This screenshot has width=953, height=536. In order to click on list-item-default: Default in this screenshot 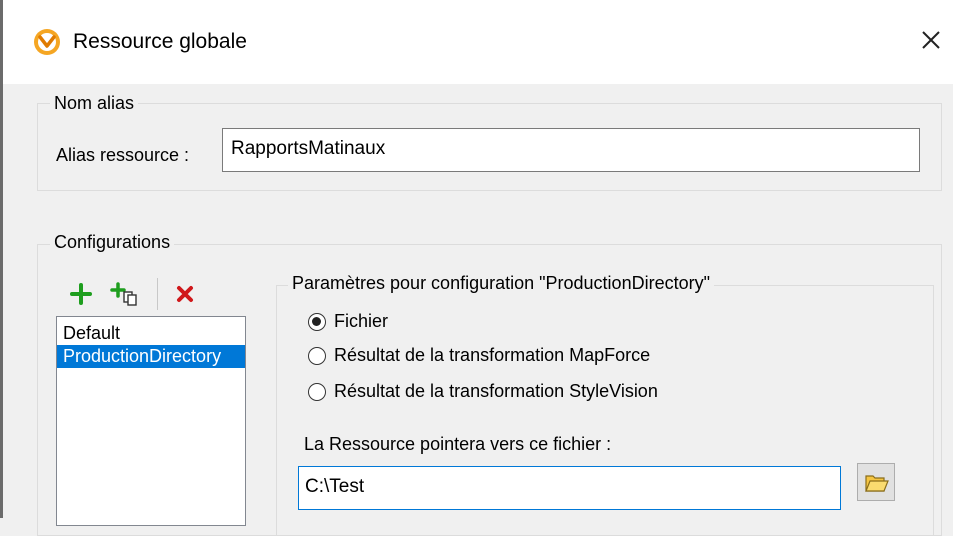, I will do `click(151, 333)`.